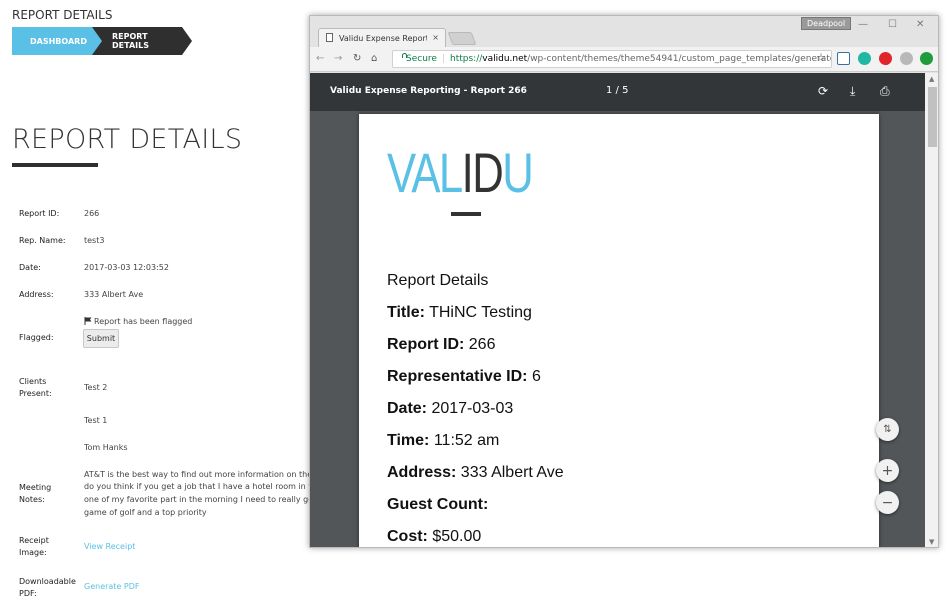 This screenshot has width=950, height=600. Describe the element at coordinates (30, 267) in the screenshot. I see `date-label: Date:` at that location.